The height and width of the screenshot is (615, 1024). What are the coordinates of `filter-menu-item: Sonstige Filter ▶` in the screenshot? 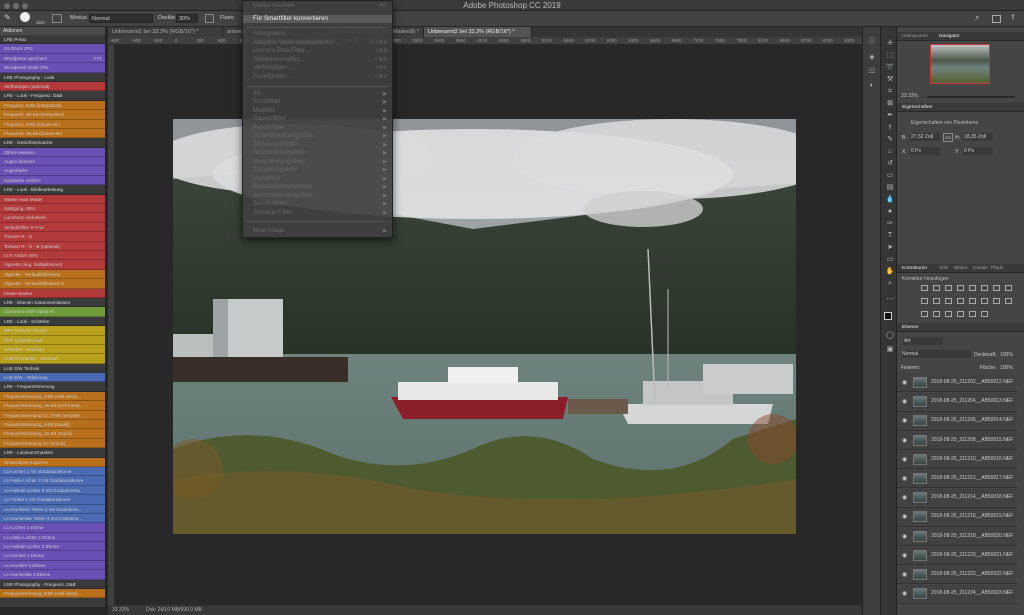 It's located at (317, 213).